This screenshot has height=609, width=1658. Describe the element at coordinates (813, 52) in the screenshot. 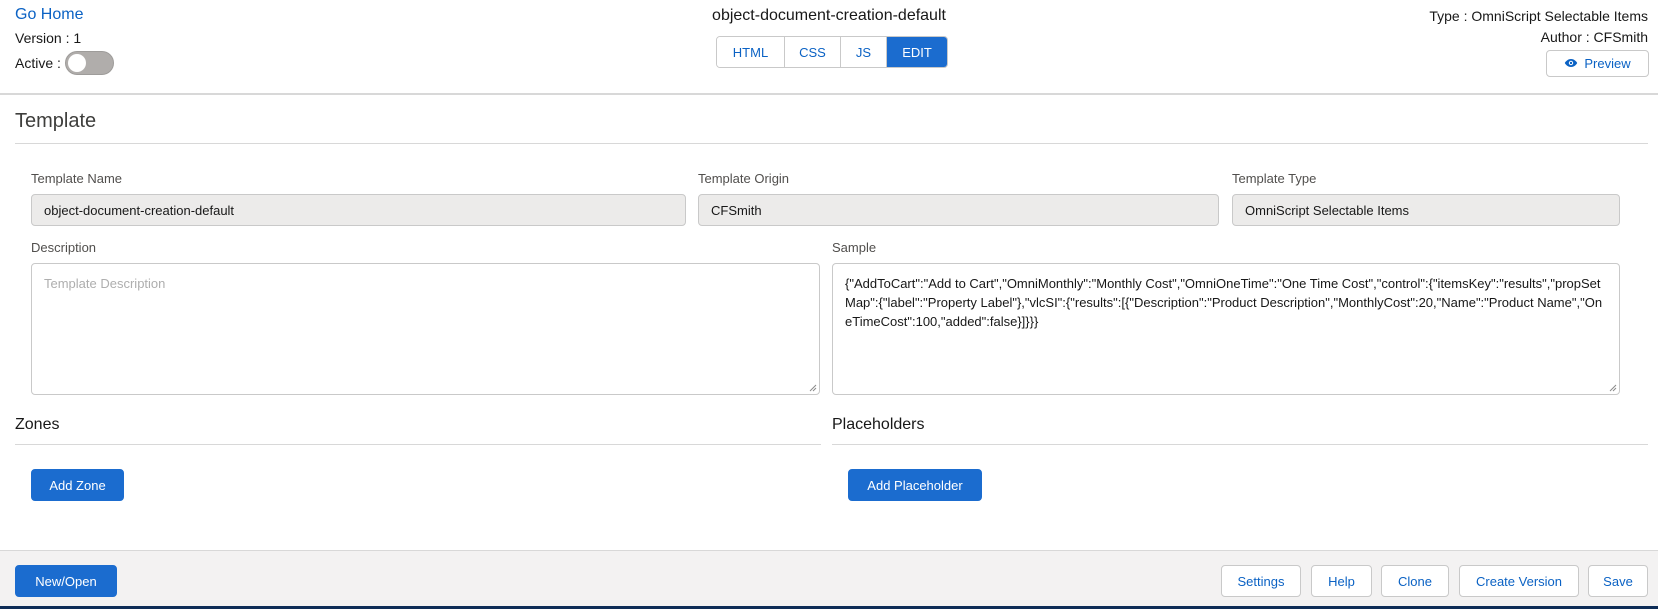

I see `tab-css: CSS` at that location.